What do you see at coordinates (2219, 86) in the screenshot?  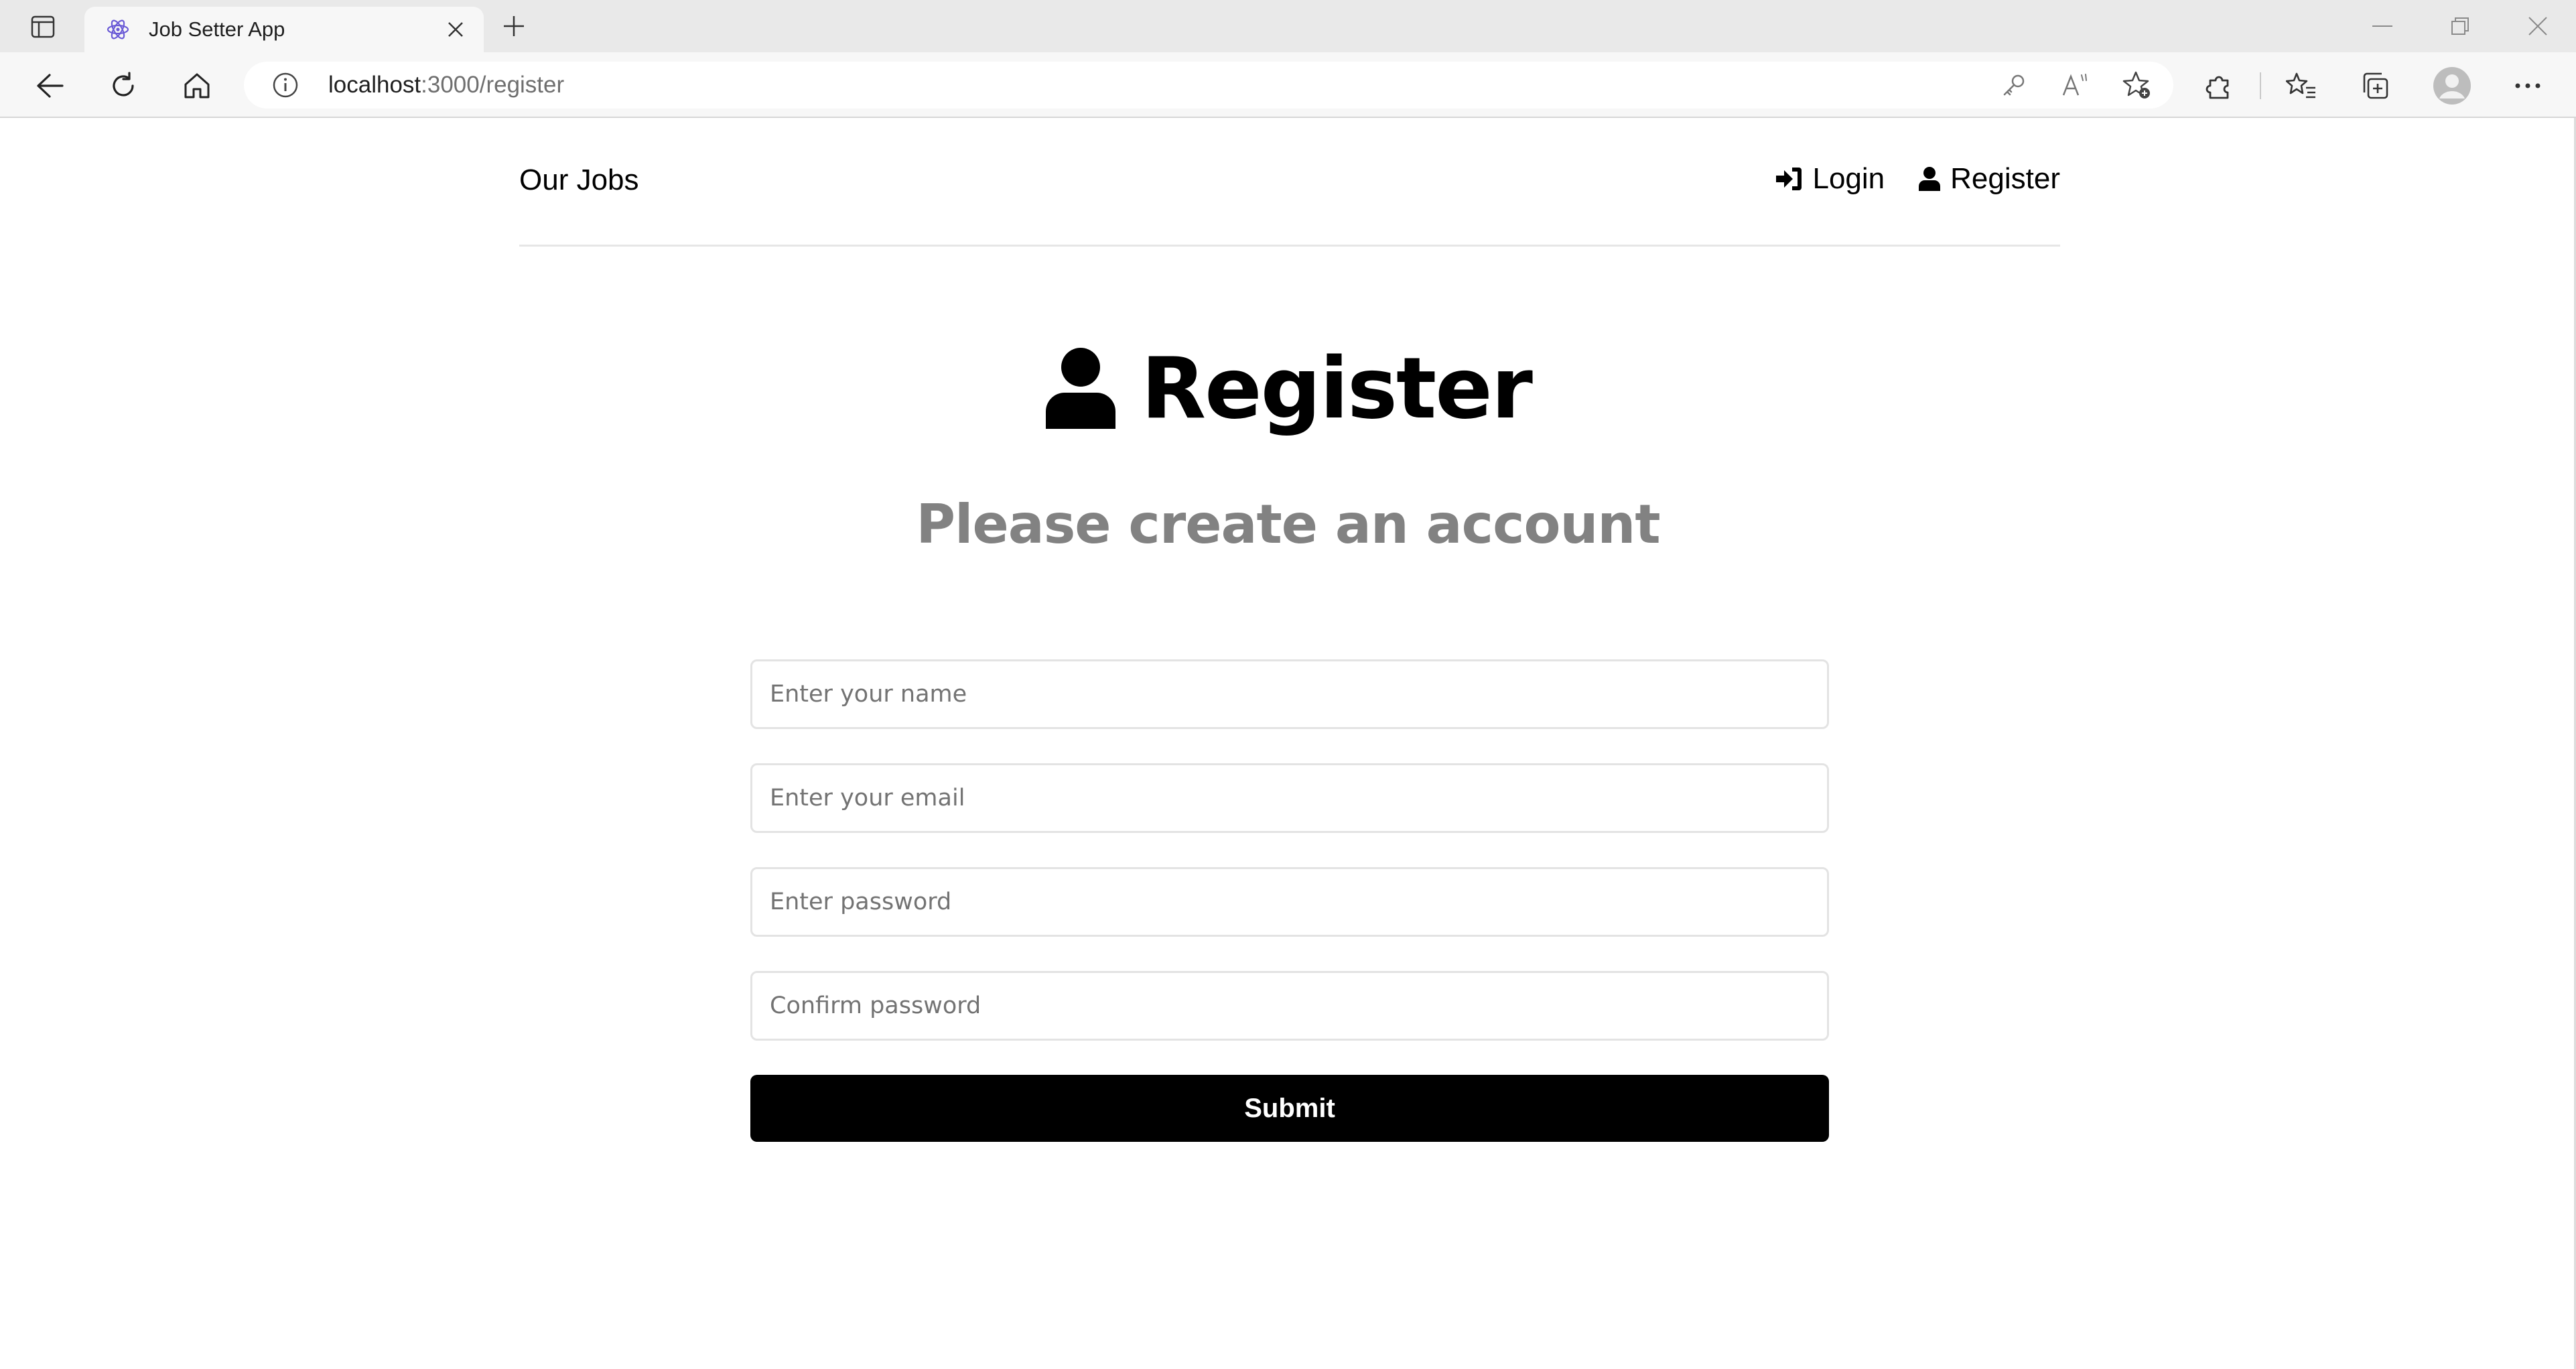 I see `extensions-icon` at bounding box center [2219, 86].